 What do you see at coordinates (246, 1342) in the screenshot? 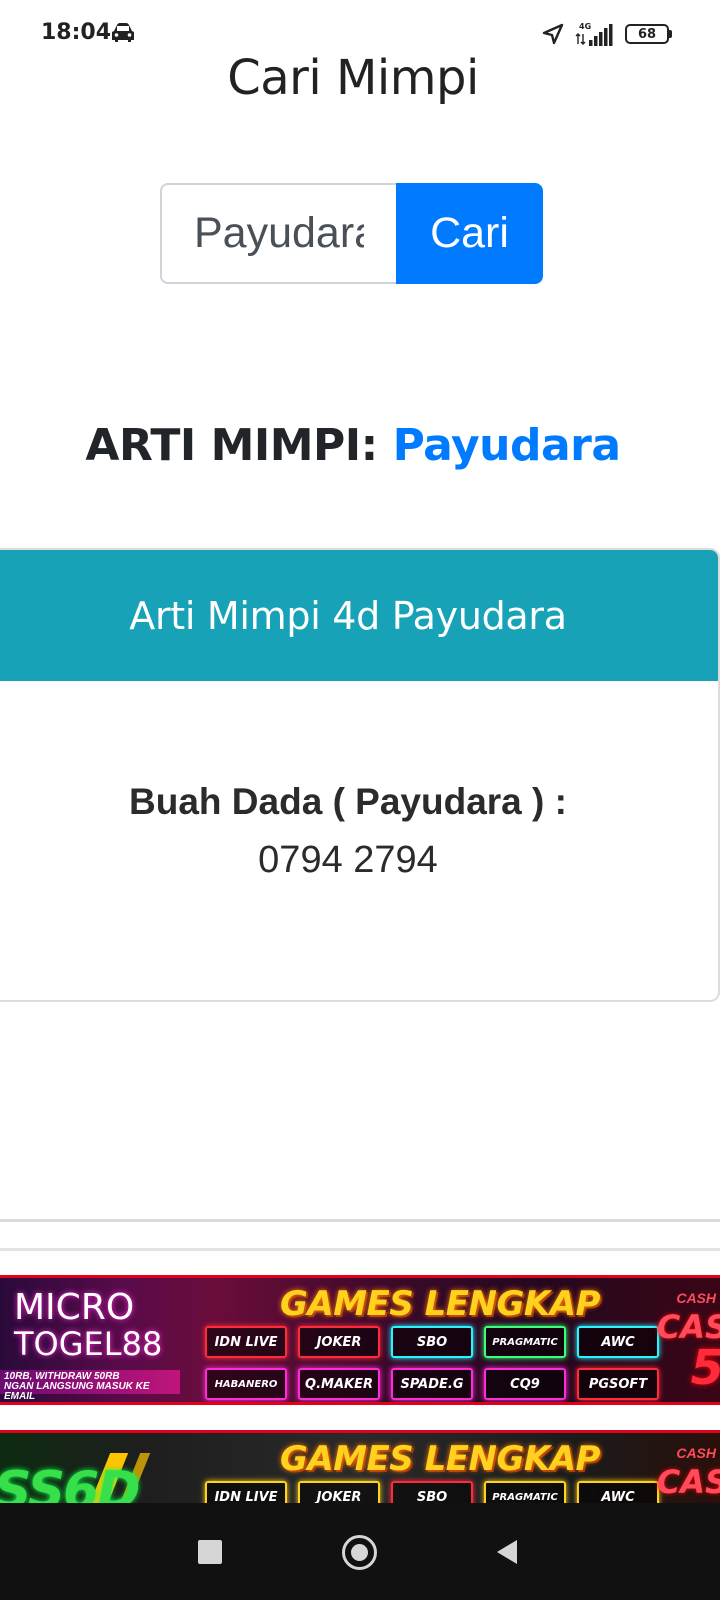
I see `game-badge: IDN LIVE` at bounding box center [246, 1342].